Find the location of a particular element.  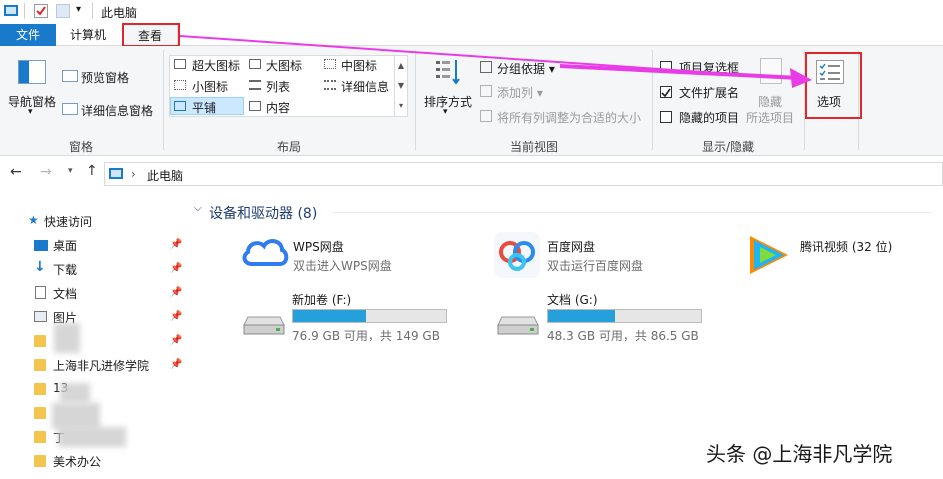

watermark: 头条 @上海非凡学院 is located at coordinates (799, 454).